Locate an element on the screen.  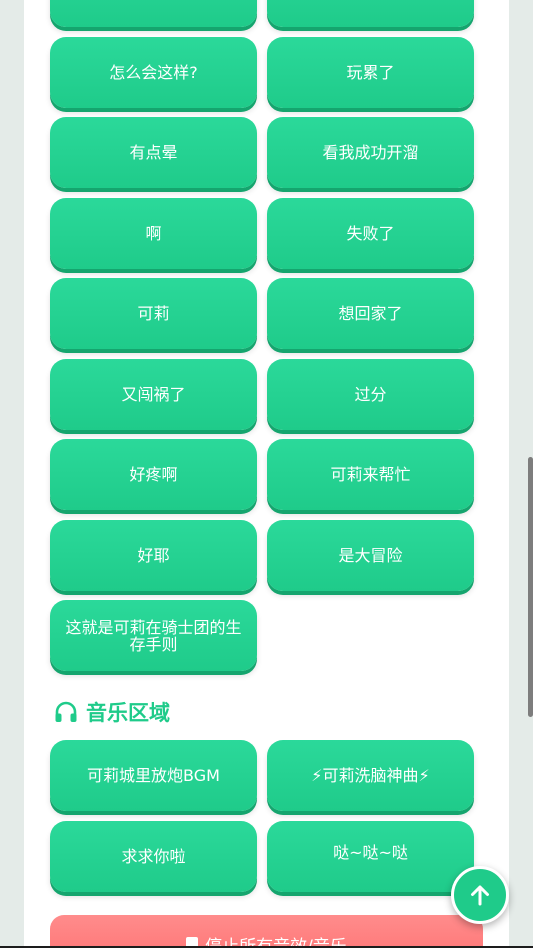
sound-button: 玩累了 is located at coordinates (370, 72).